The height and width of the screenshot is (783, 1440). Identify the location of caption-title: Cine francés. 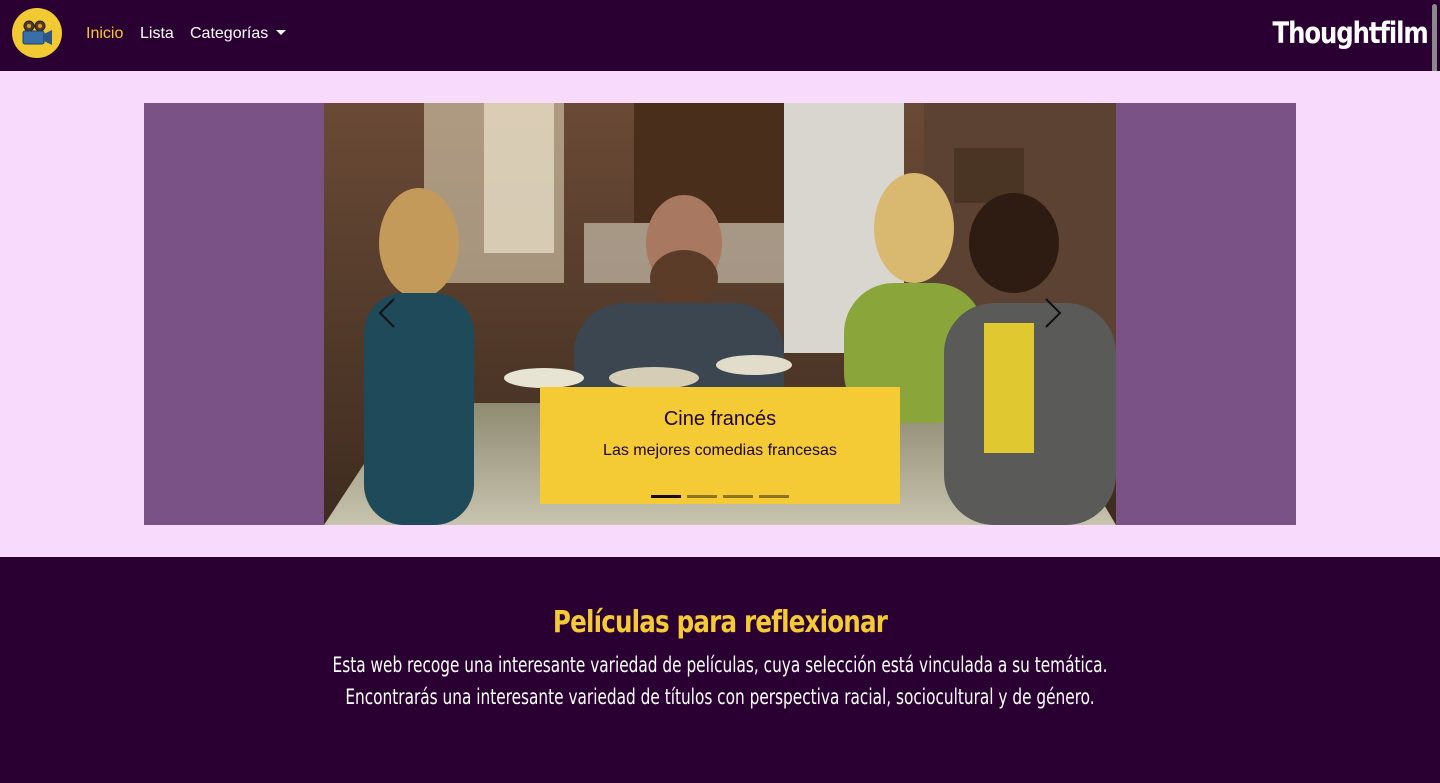
(720, 419).